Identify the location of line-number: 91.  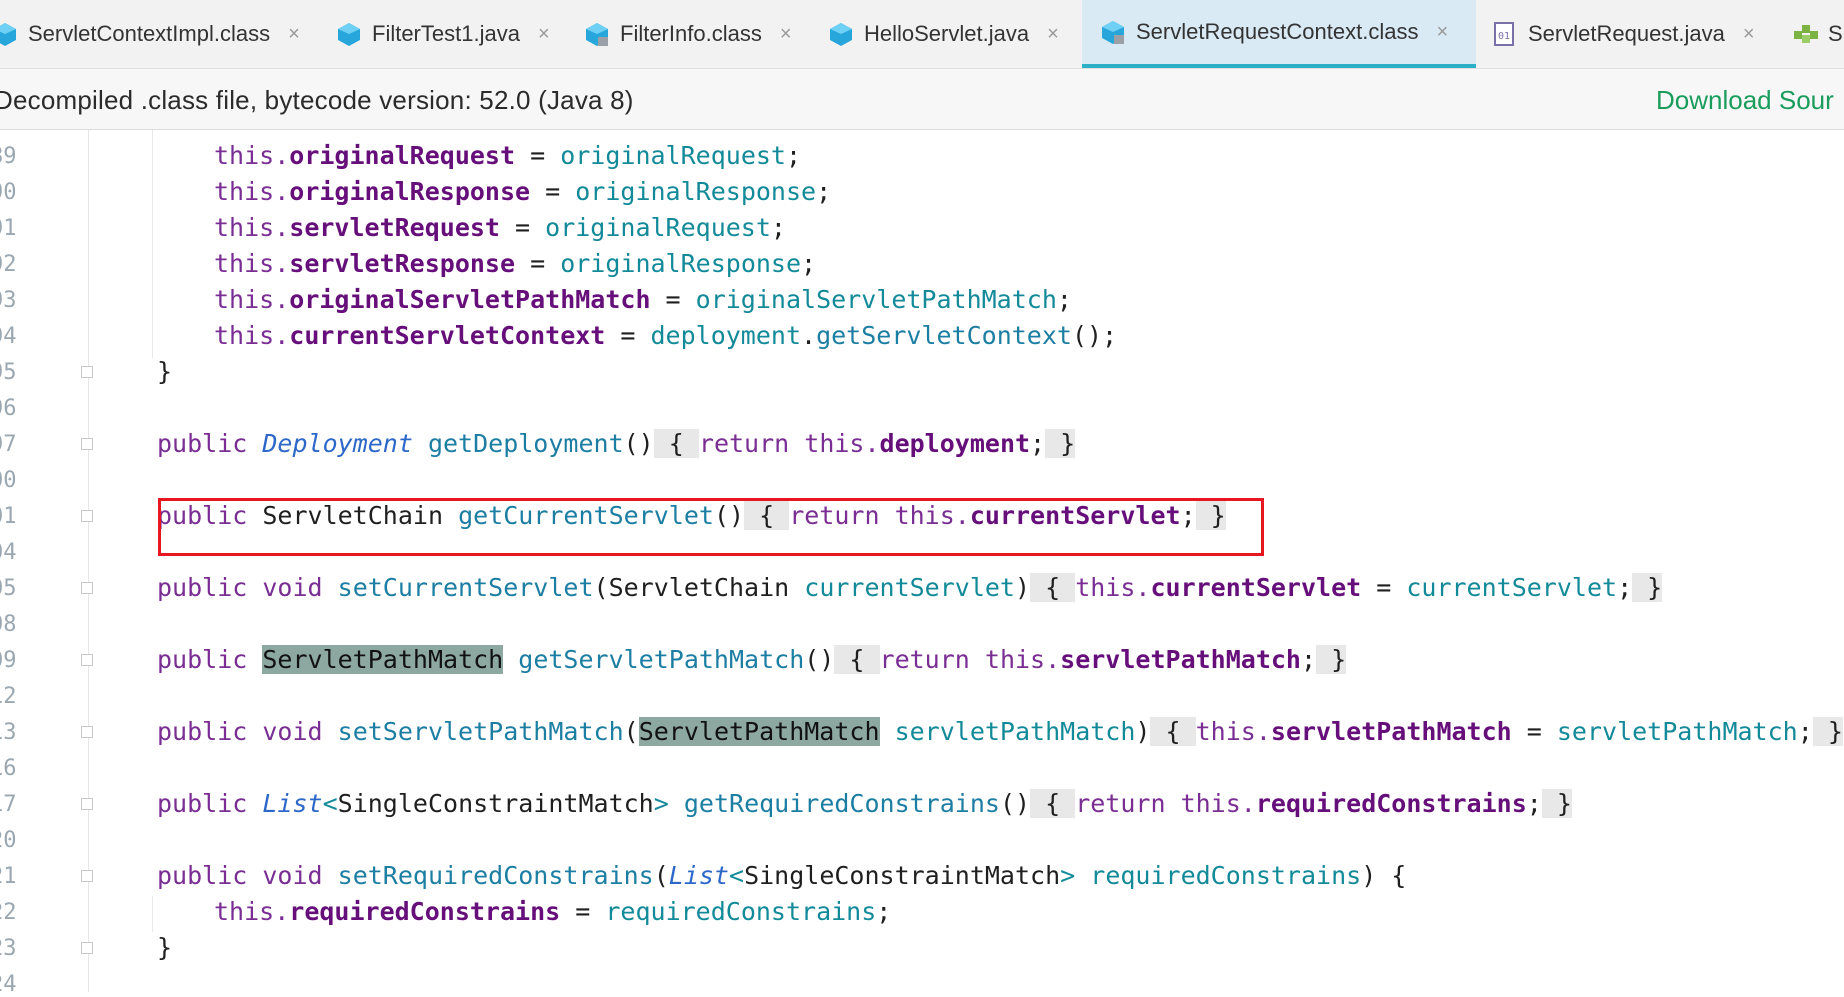
(8, 228).